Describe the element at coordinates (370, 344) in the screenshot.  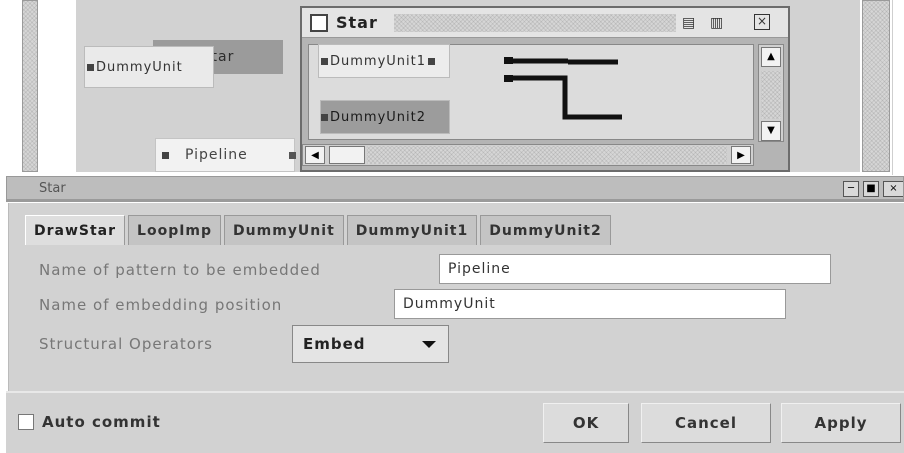
I see `structural-operators-select: Embed` at that location.